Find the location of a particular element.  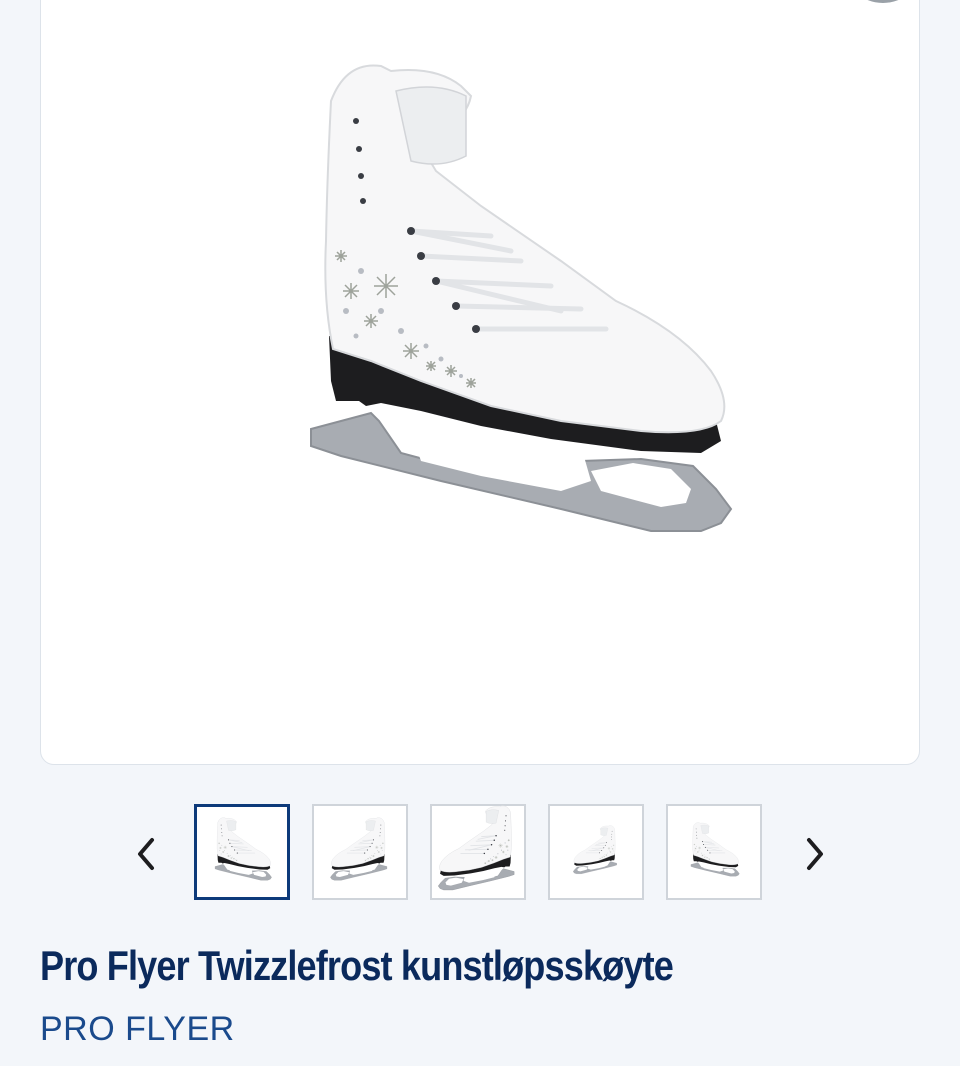

gallery-prev-button is located at coordinates (146, 854).